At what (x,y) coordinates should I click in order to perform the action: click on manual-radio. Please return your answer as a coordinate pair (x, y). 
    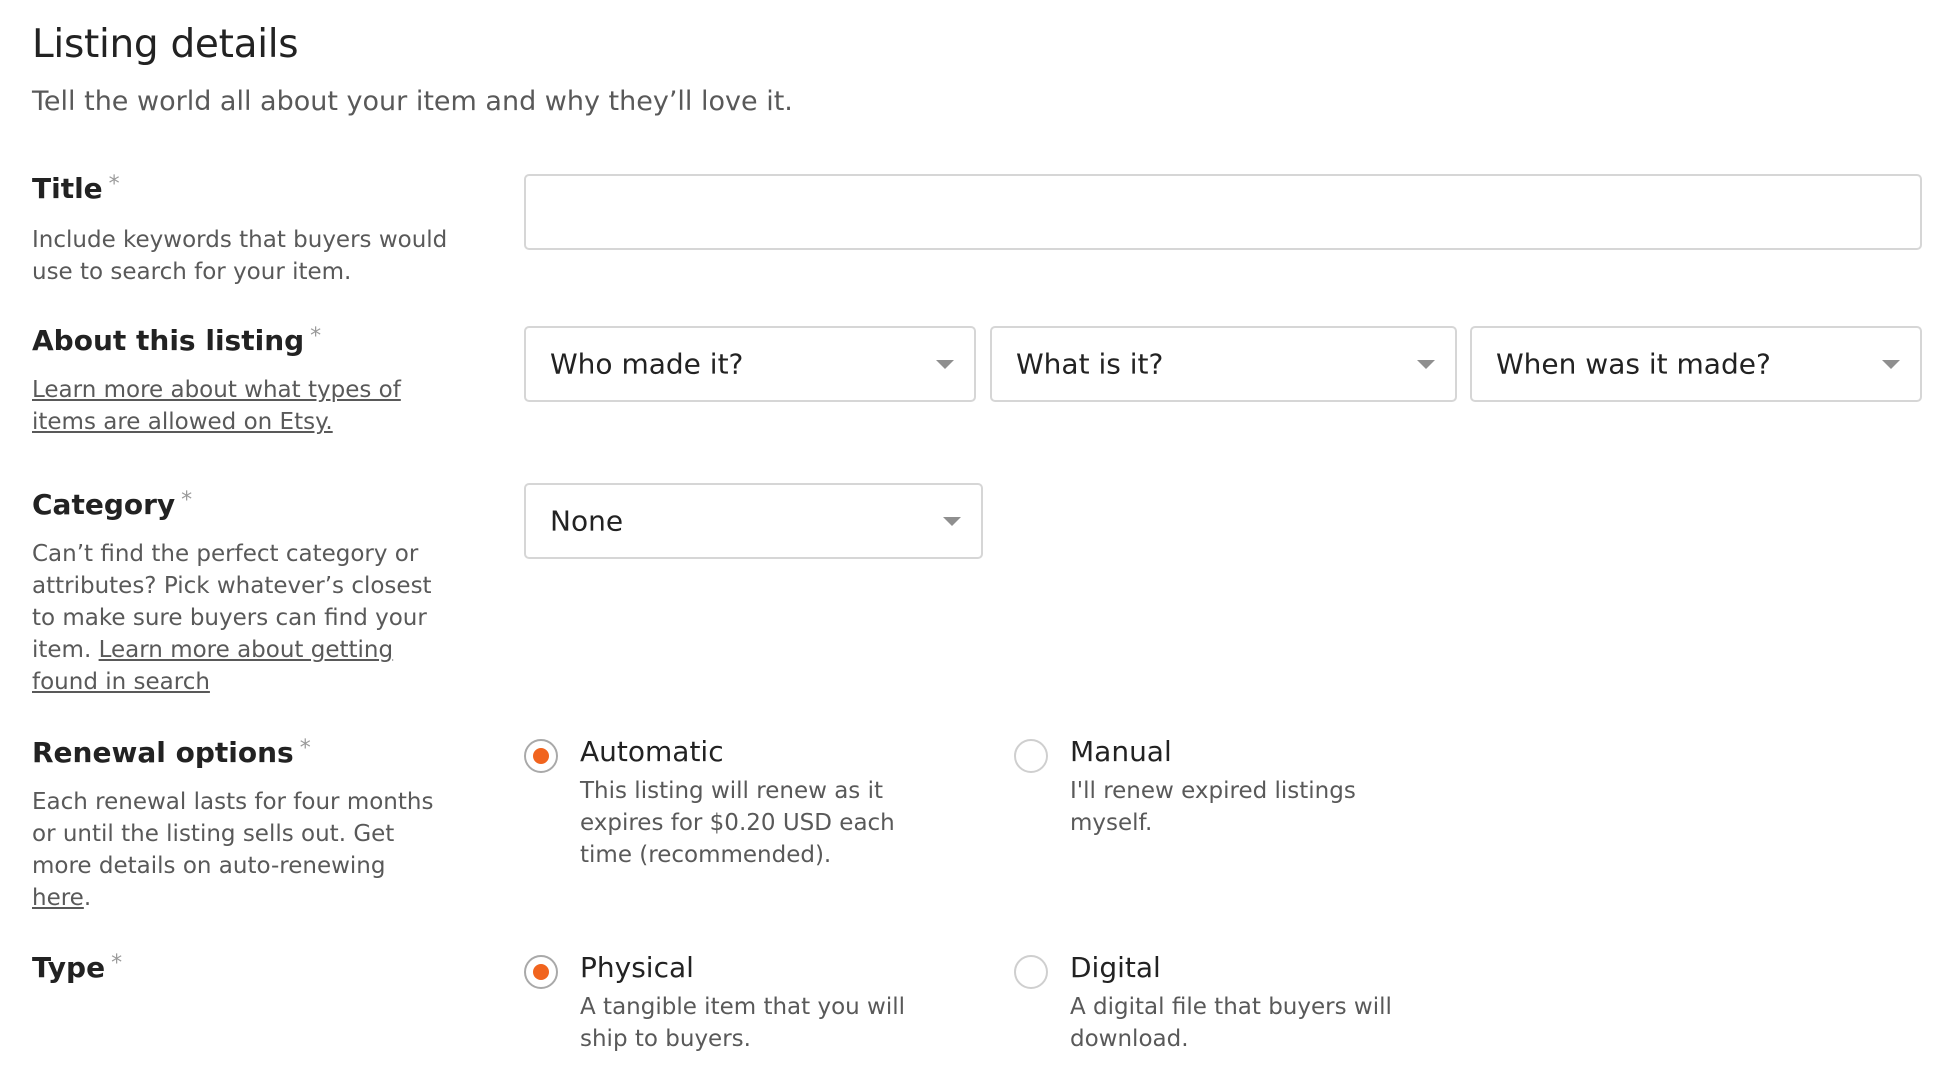
    Looking at the image, I should click on (1031, 756).